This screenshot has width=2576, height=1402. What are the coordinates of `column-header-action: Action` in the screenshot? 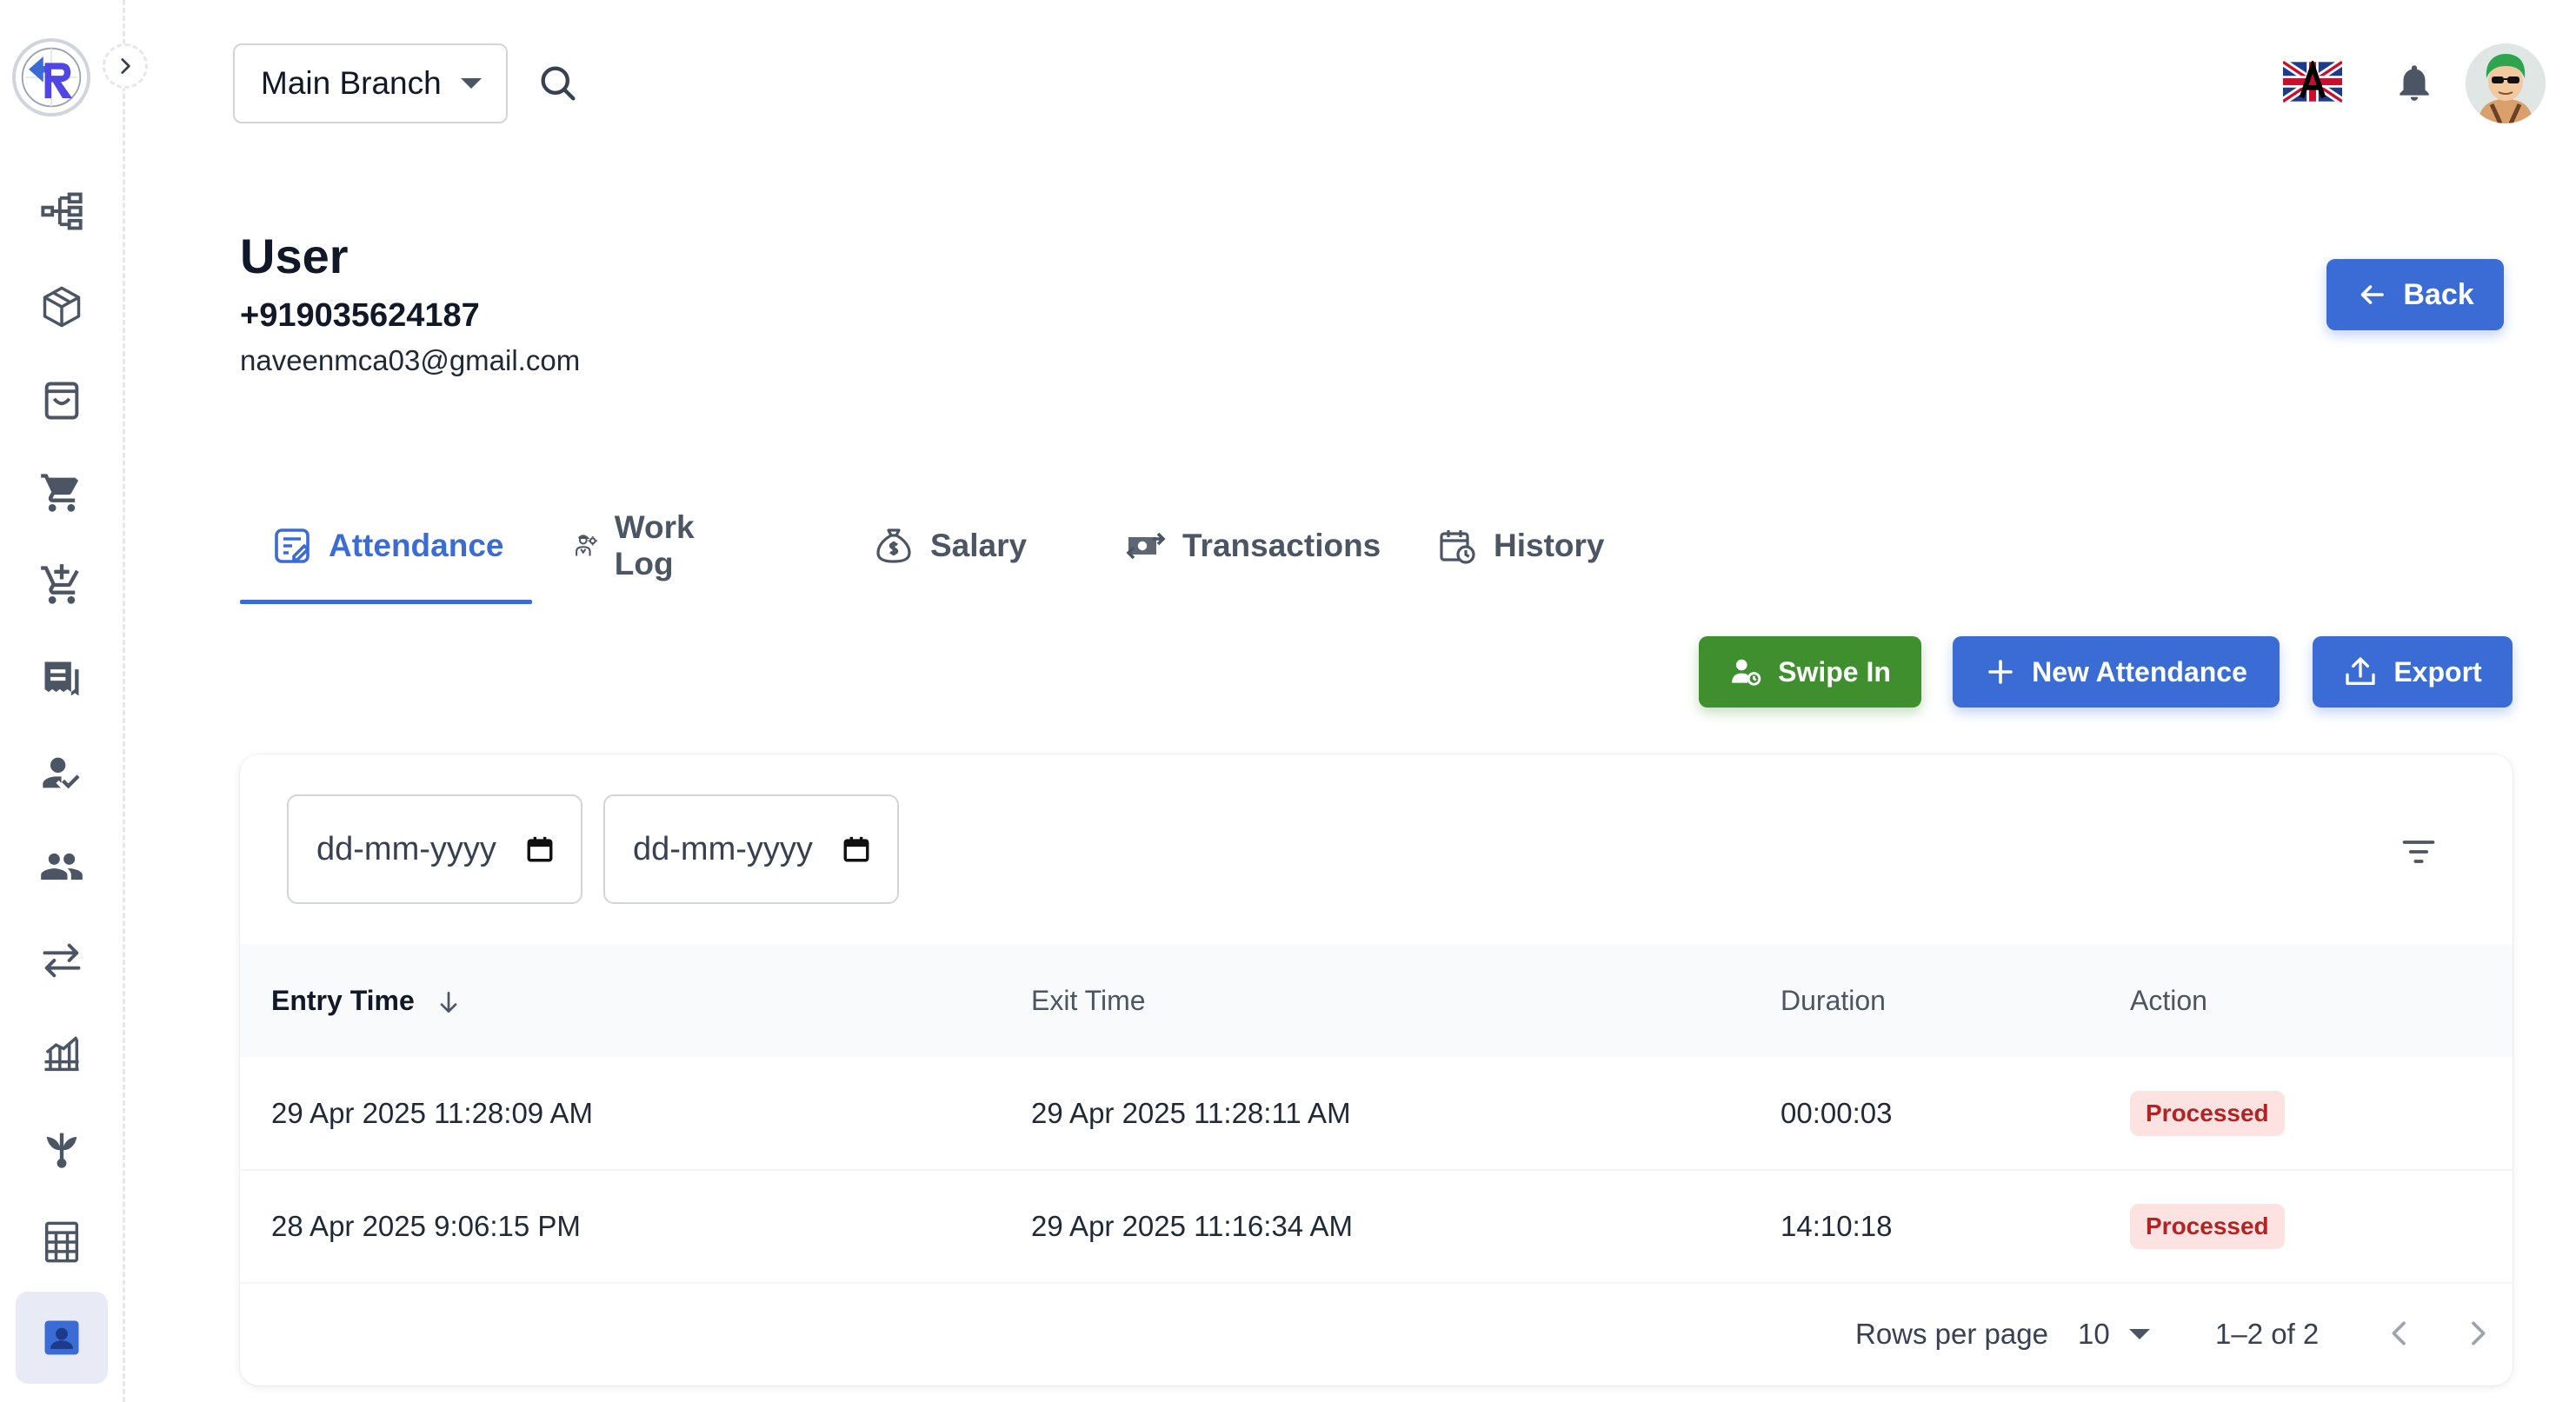 It's located at (2168, 1000).